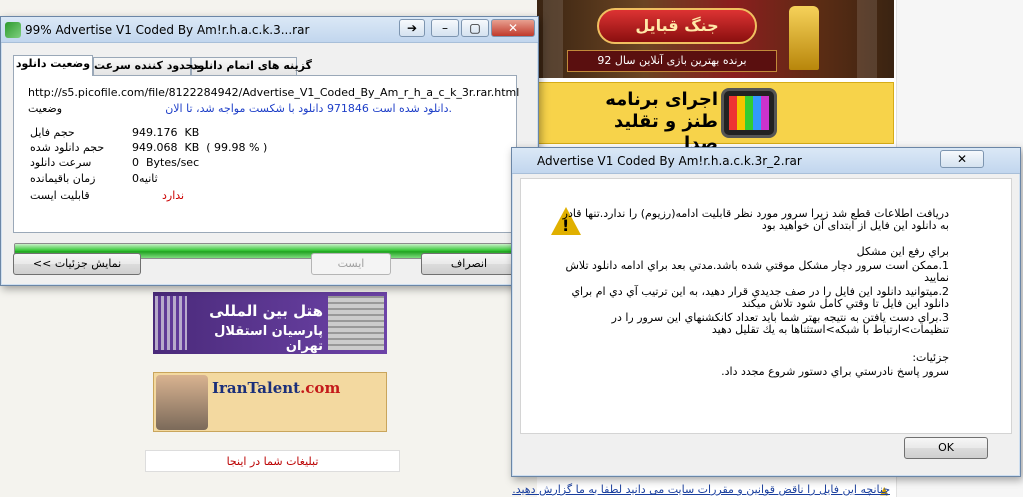  What do you see at coordinates (930, 357) in the screenshot?
I see `error-message-line: جزئيات:` at bounding box center [930, 357].